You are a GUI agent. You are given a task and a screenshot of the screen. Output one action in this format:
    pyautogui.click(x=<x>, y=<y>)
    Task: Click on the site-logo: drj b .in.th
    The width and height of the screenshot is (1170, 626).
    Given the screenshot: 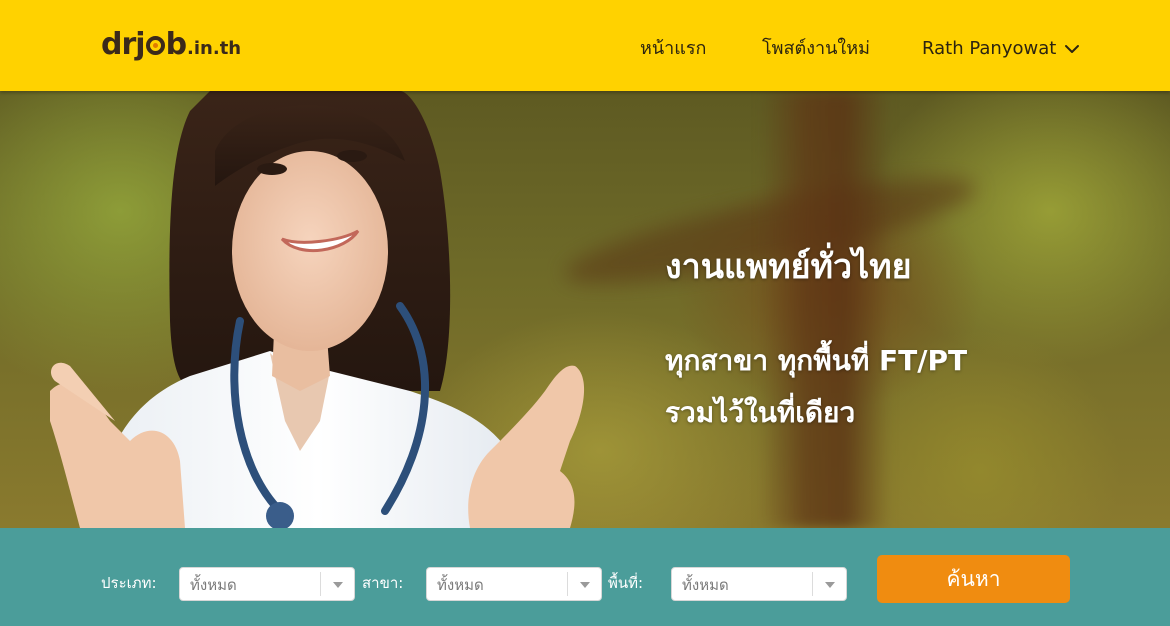 What is the action you would take?
    pyautogui.click(x=171, y=47)
    